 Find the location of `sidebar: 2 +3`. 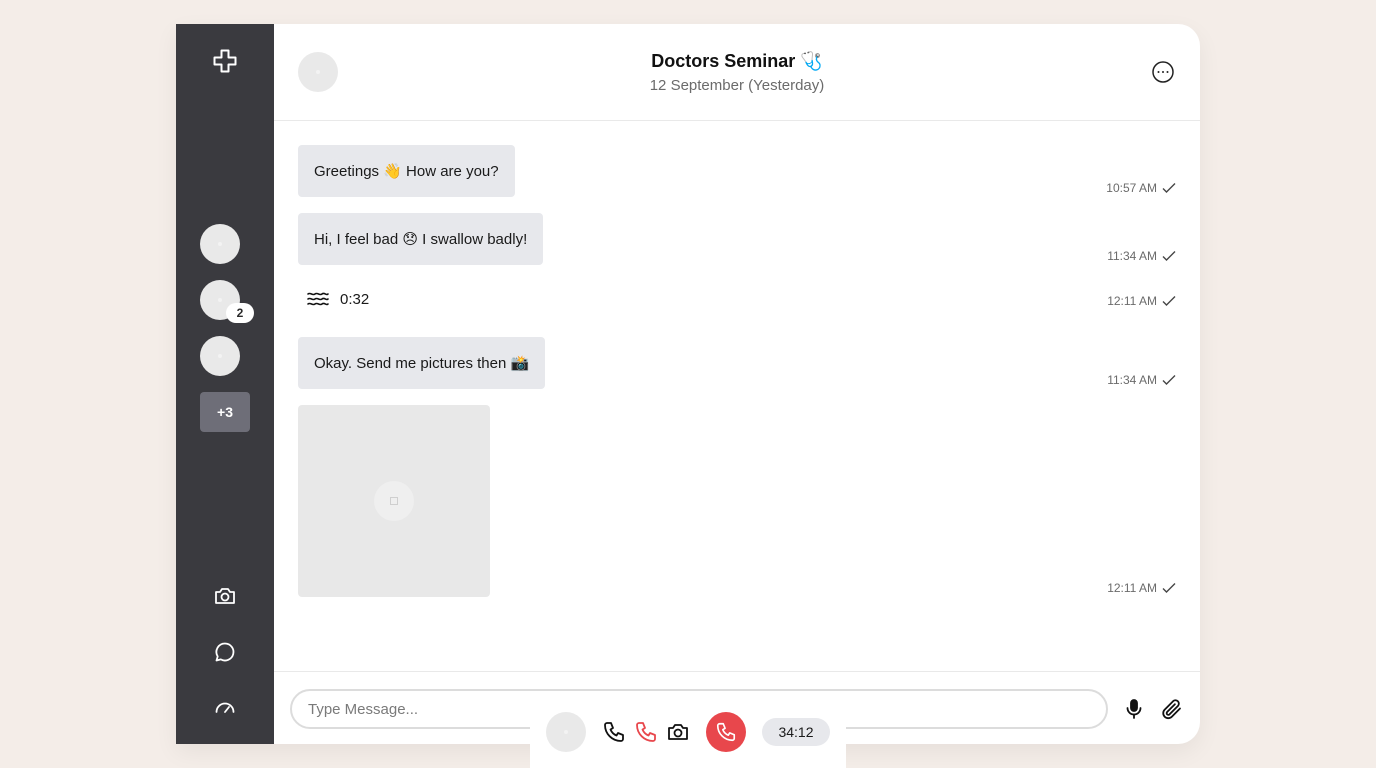

sidebar: 2 +3 is located at coordinates (225, 384).